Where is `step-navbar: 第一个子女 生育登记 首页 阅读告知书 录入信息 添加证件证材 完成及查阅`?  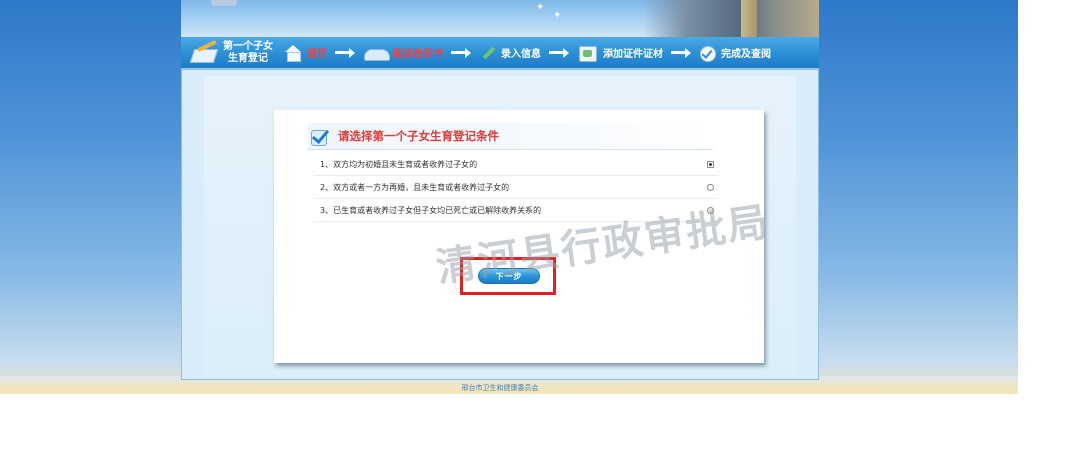 step-navbar: 第一个子女 生育登记 首页 阅读告知书 录入信息 添加证件证材 完成及查阅 is located at coordinates (500, 53).